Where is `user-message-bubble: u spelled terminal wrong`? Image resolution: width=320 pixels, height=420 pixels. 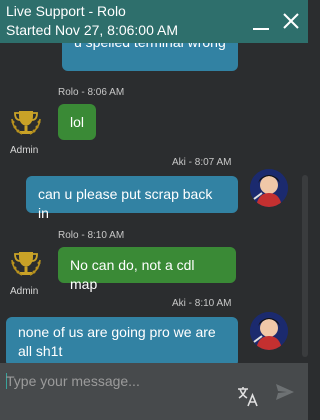
user-message-bubble: u spelled terminal wrong is located at coordinates (150, 57).